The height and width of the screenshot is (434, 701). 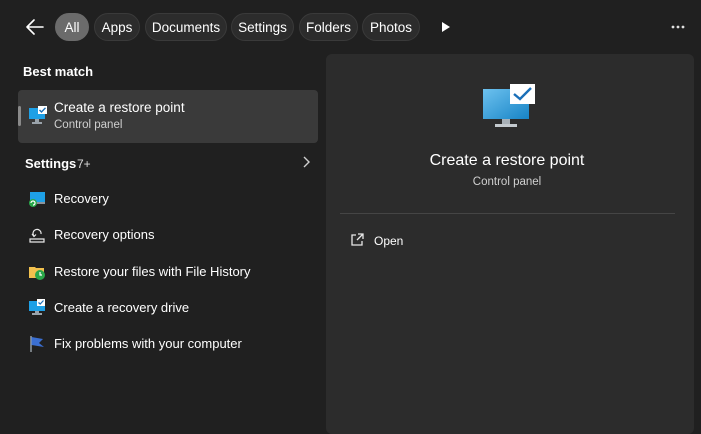 I want to click on recovery-drive-icon, so click(x=37, y=307).